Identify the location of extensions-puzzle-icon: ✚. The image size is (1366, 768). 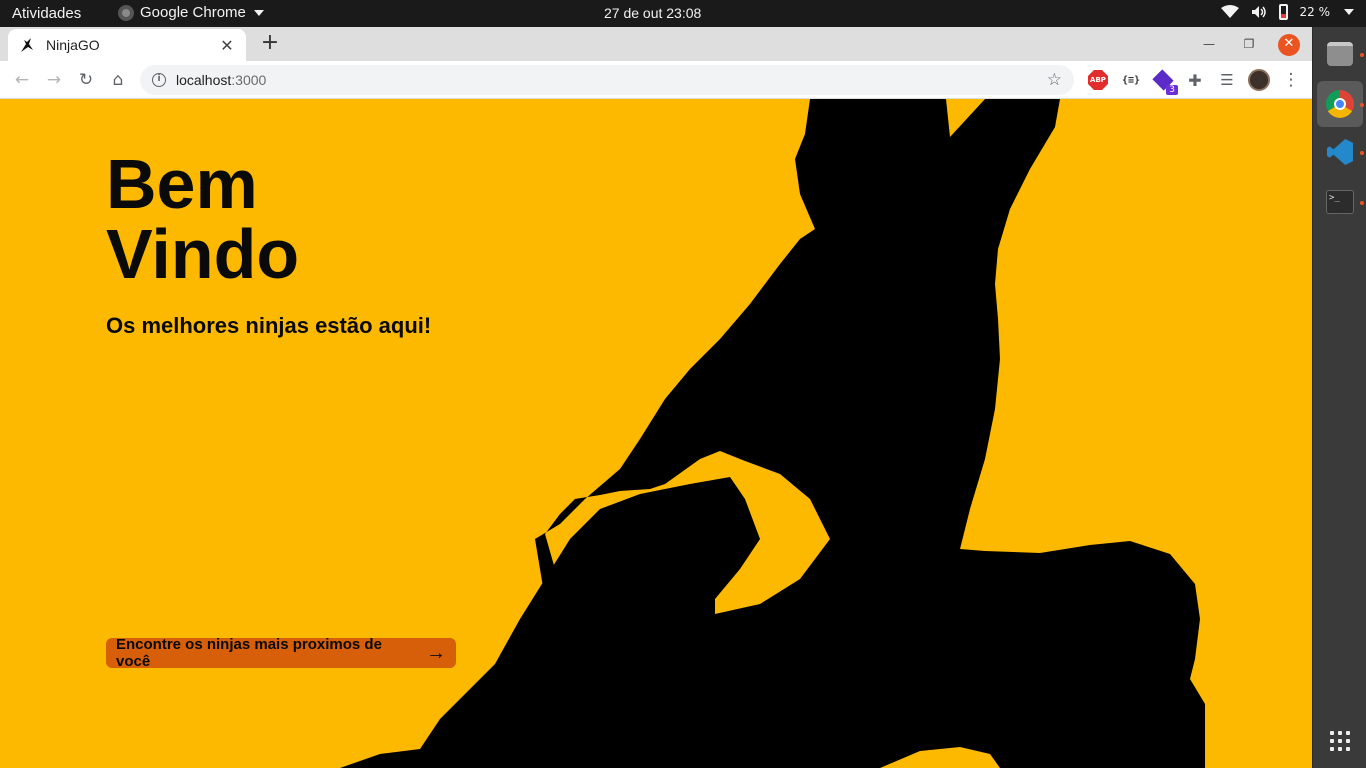
(1195, 80).